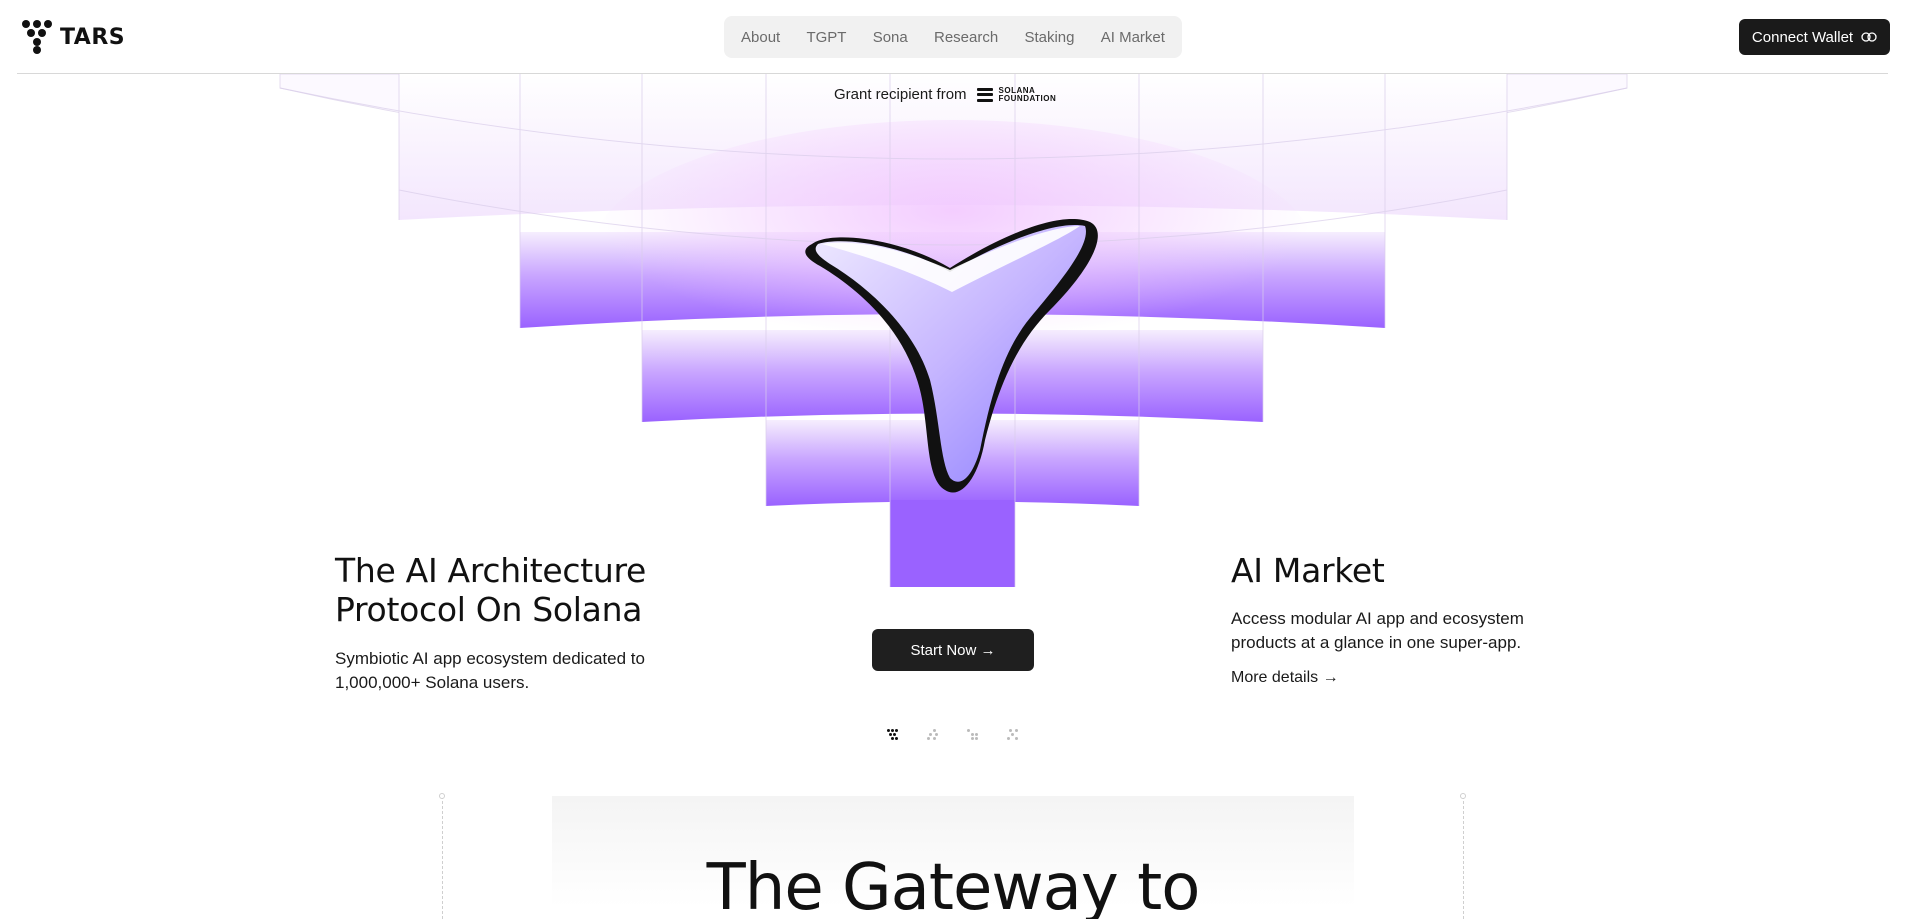  Describe the element at coordinates (1463, 857) in the screenshot. I see `right-guide-line` at that location.